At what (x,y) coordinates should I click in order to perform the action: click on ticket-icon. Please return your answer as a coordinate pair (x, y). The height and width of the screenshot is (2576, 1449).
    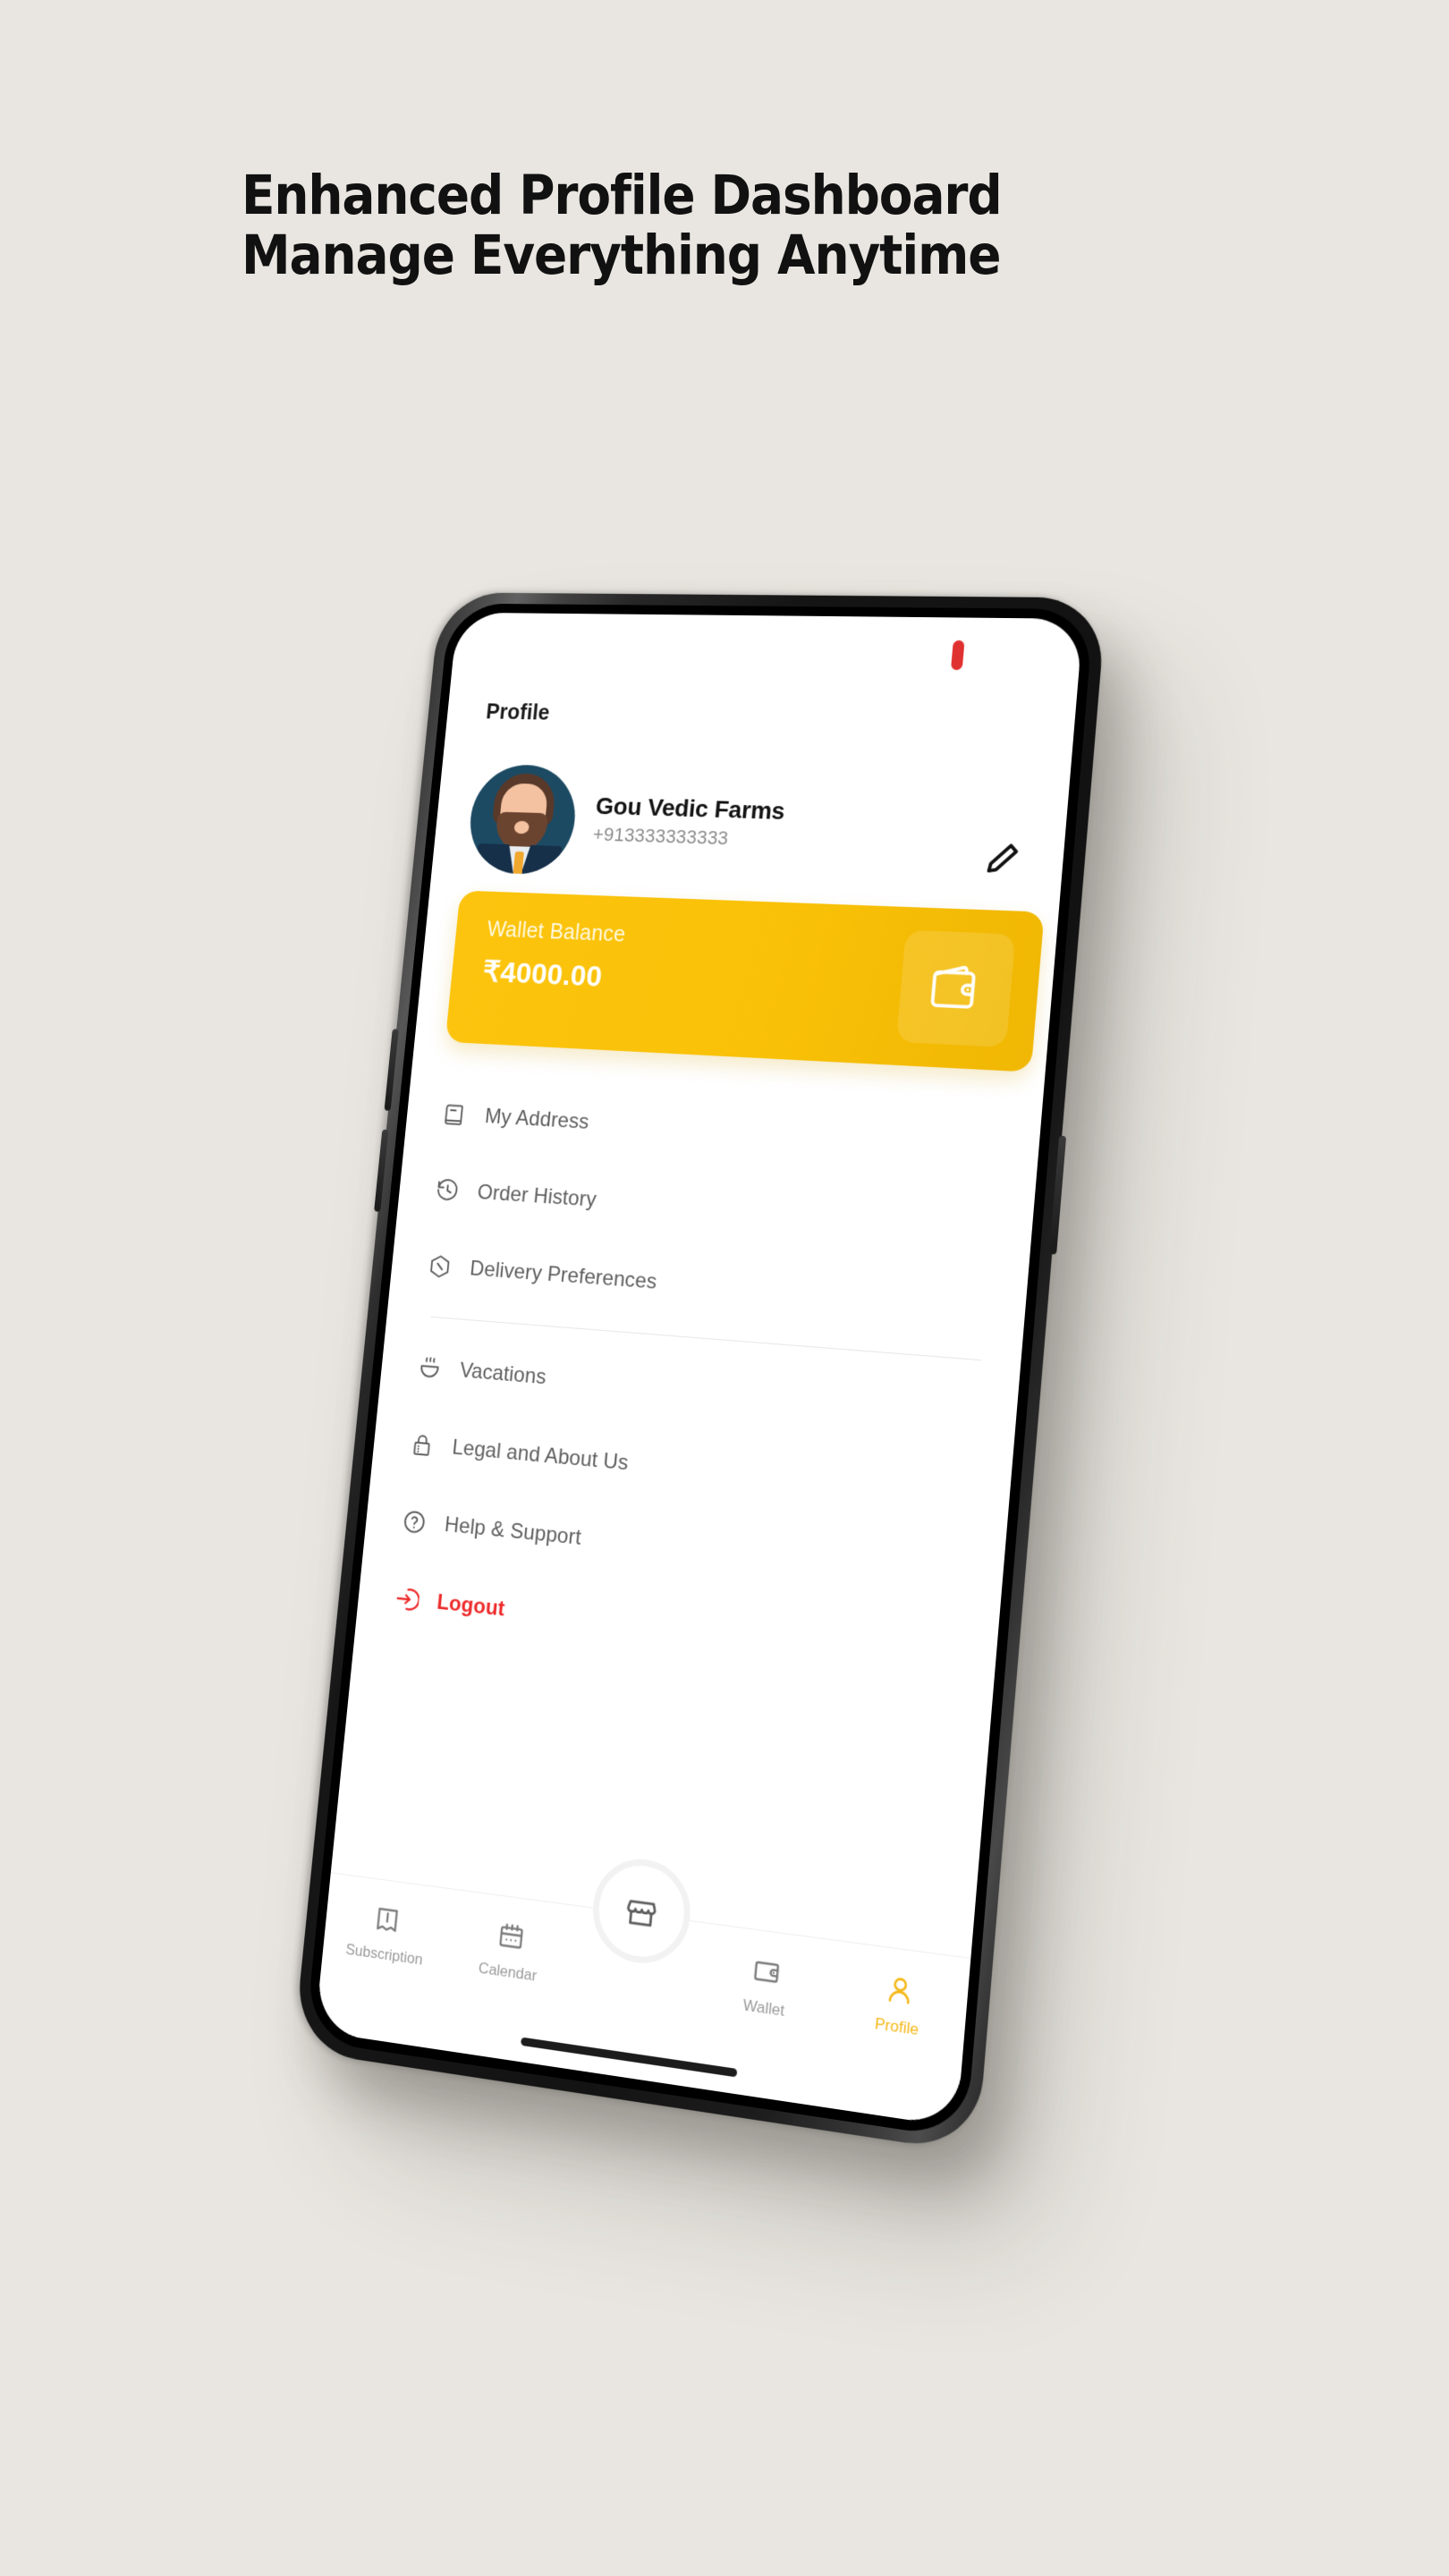
    Looking at the image, I should click on (387, 1919).